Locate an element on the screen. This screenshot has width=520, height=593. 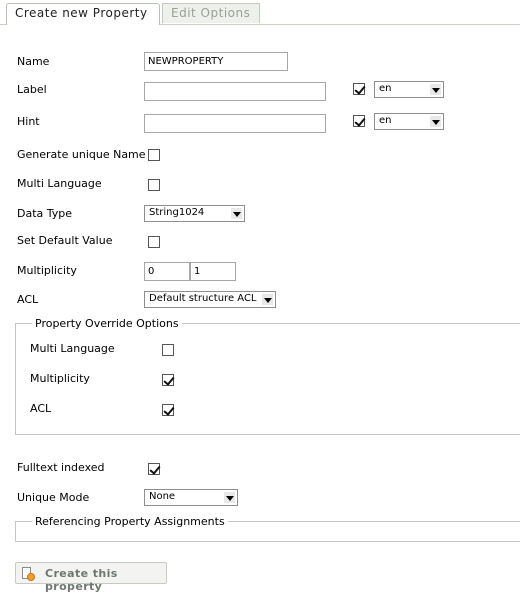
label-language-checkbox is located at coordinates (359, 89).